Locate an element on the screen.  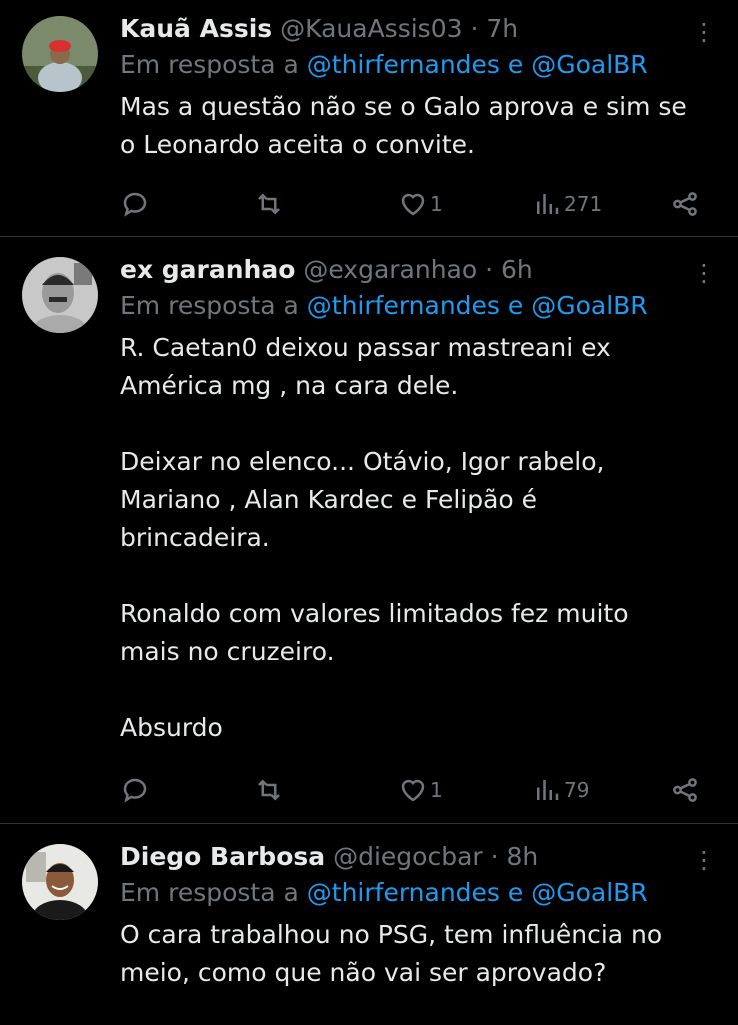
display-name: ex garanhao is located at coordinates (207, 269).